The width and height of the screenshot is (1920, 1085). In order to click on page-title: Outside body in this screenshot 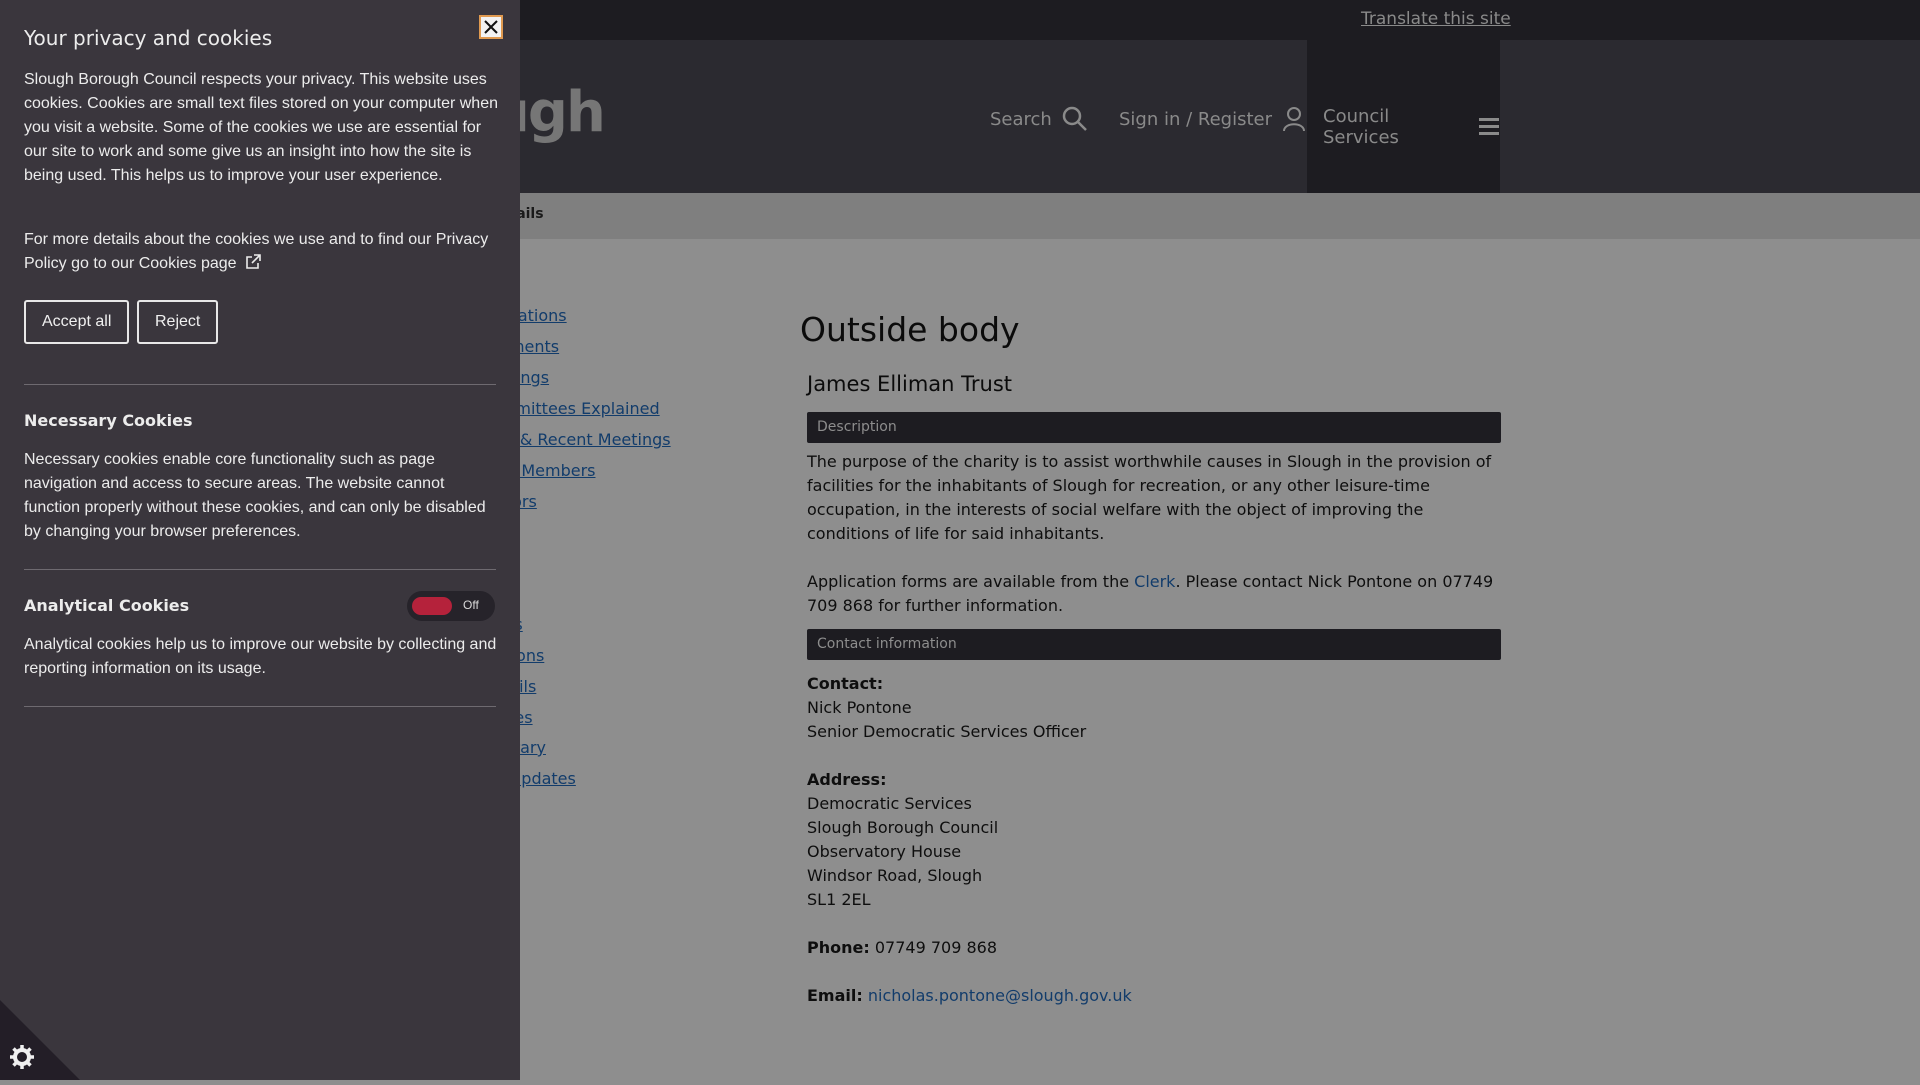, I will do `click(910, 329)`.